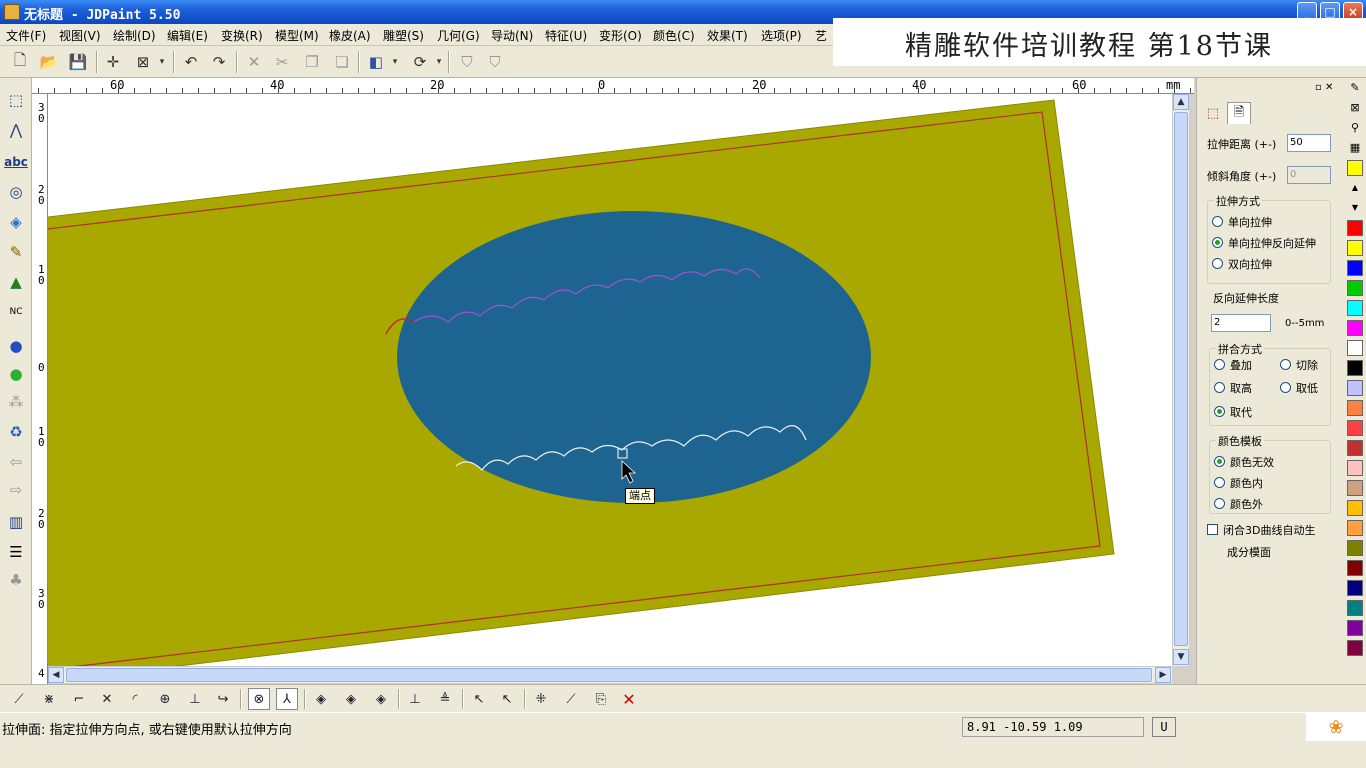 This screenshot has width=1366, height=768. Describe the element at coordinates (571, 699) in the screenshot. I see `measure-icon: ⟋` at that location.